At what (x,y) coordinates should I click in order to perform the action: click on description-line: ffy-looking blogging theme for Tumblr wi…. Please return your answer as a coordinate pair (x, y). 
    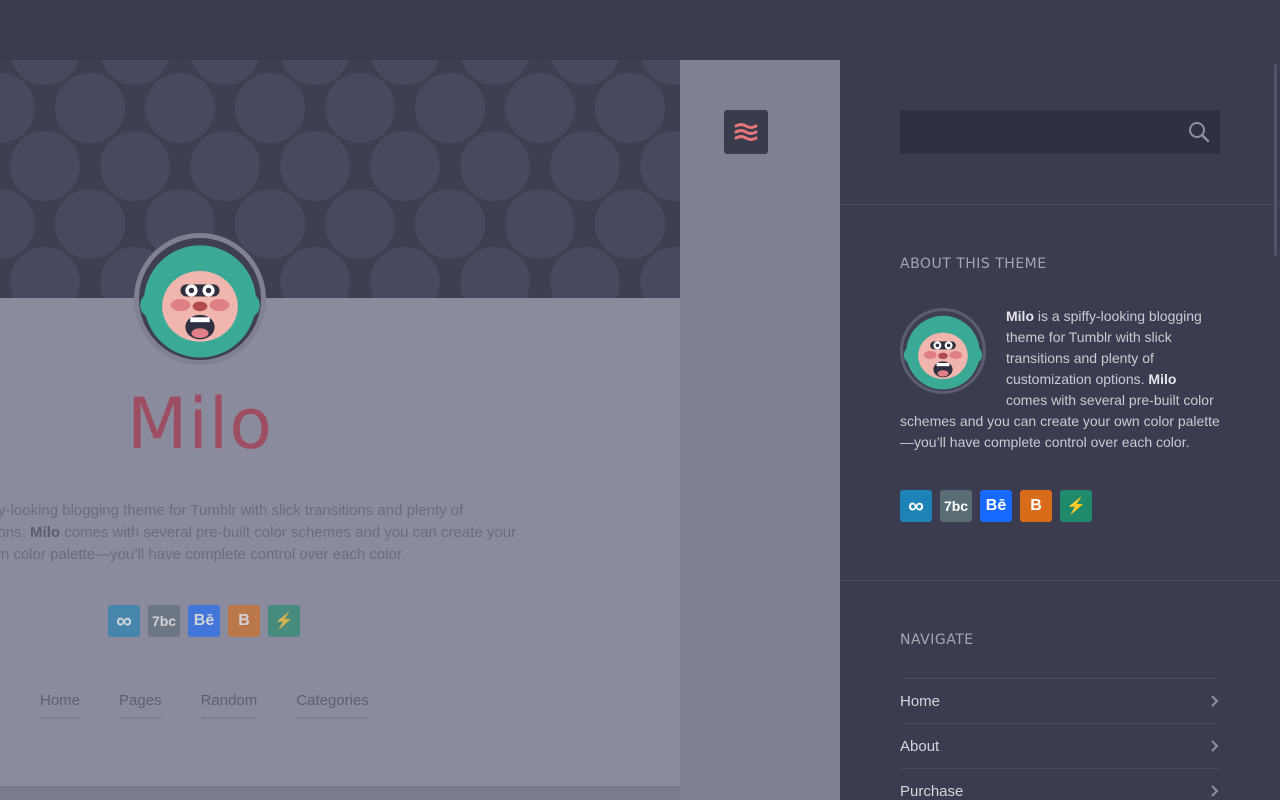
    Looking at the image, I should click on (232, 510).